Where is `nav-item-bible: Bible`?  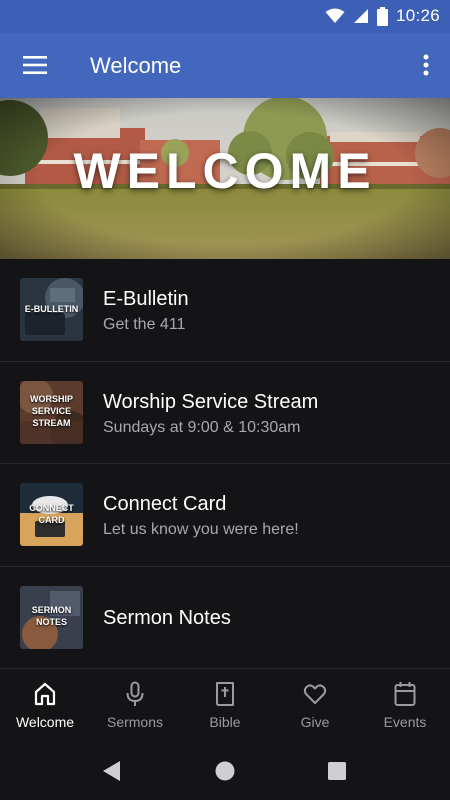 nav-item-bible: Bible is located at coordinates (225, 705).